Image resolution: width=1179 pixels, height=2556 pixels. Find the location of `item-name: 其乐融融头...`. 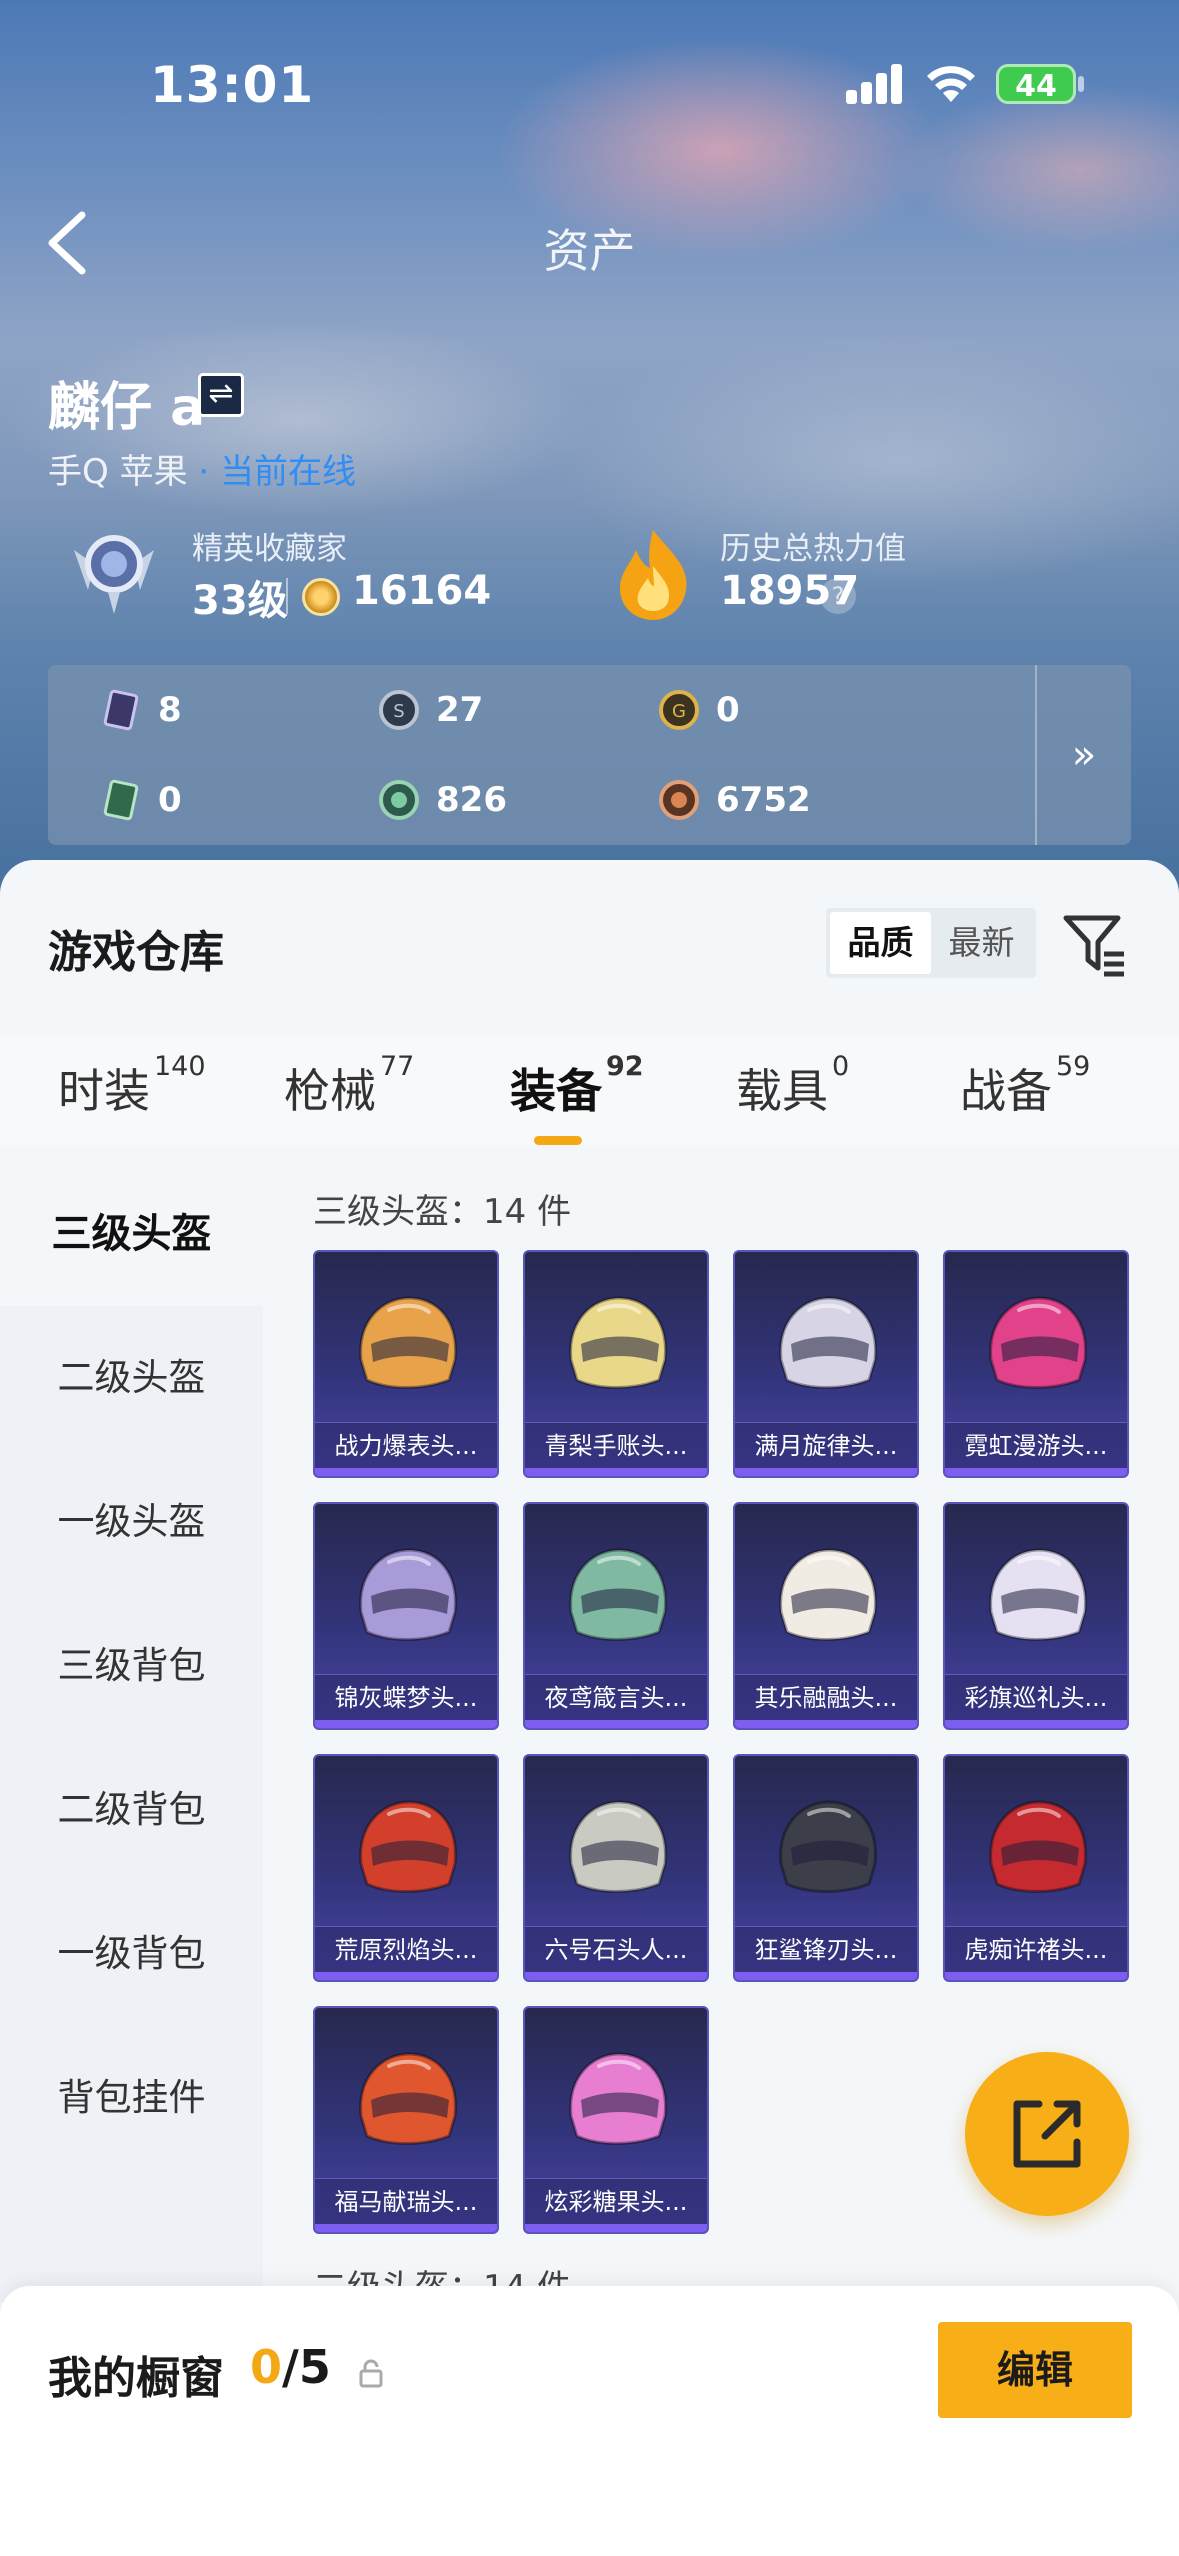

item-name: 其乐融融头... is located at coordinates (826, 1697).